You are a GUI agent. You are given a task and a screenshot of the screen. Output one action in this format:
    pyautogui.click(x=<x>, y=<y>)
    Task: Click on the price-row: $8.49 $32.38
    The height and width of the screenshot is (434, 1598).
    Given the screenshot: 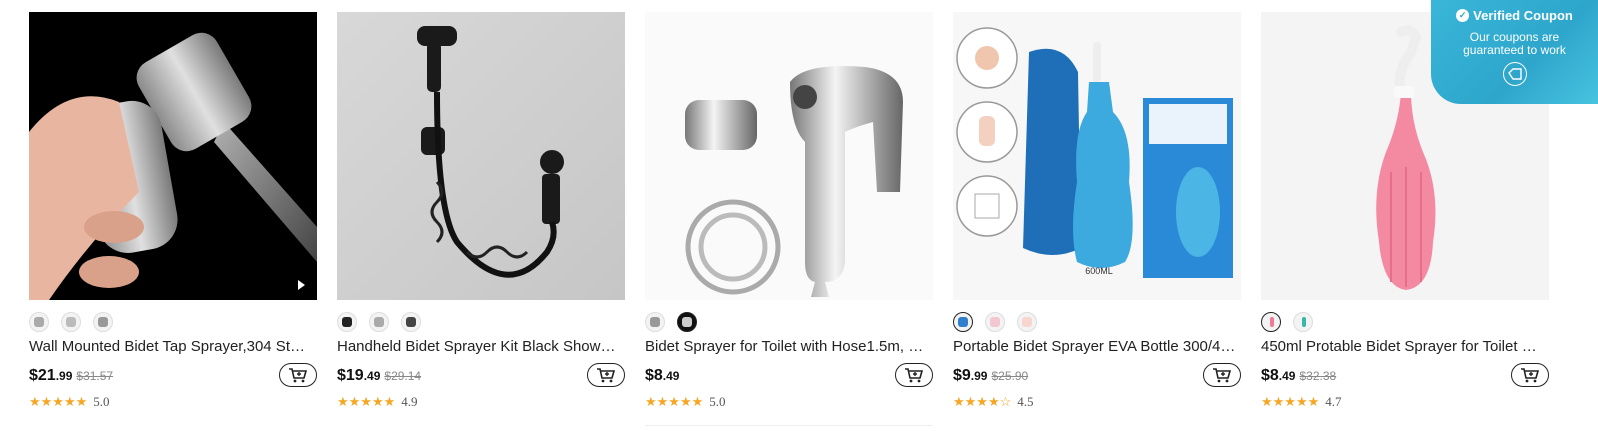 What is the action you would take?
    pyautogui.click(x=1405, y=376)
    